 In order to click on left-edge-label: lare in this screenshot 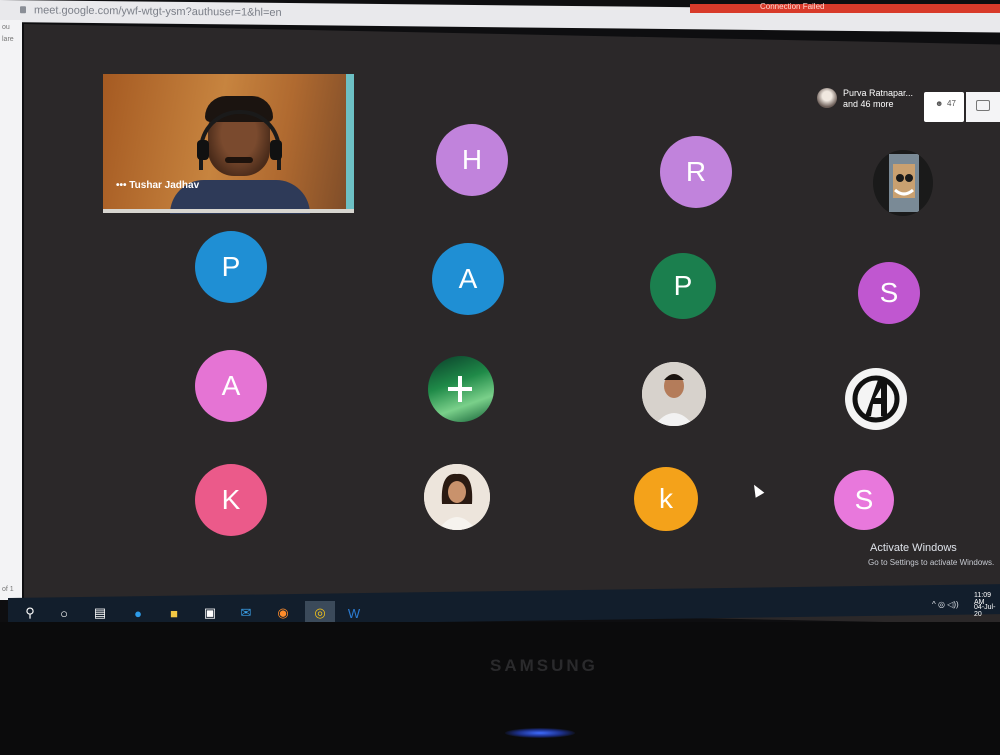, I will do `click(8, 39)`.